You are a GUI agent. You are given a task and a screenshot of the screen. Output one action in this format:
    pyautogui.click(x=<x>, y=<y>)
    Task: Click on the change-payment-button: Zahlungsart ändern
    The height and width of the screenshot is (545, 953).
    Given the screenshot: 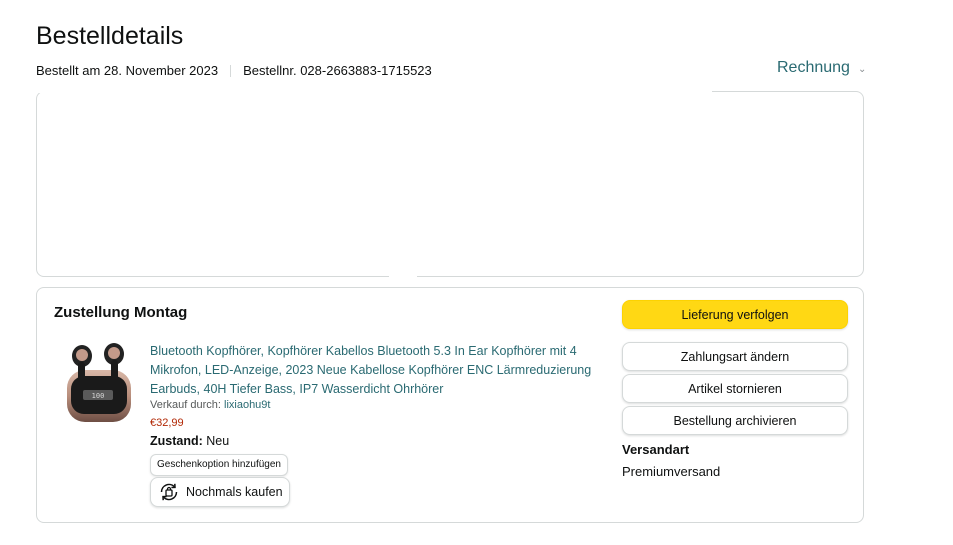 What is the action you would take?
    pyautogui.click(x=735, y=356)
    